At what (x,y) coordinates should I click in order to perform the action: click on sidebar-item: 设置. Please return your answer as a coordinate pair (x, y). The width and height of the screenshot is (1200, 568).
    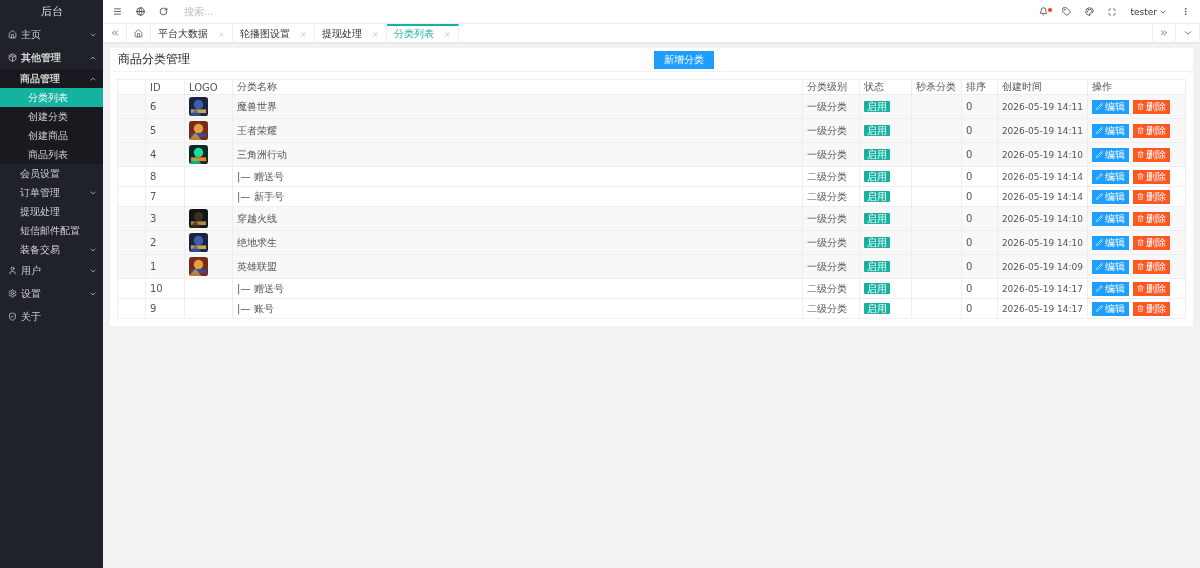
    Looking at the image, I should click on (51, 293).